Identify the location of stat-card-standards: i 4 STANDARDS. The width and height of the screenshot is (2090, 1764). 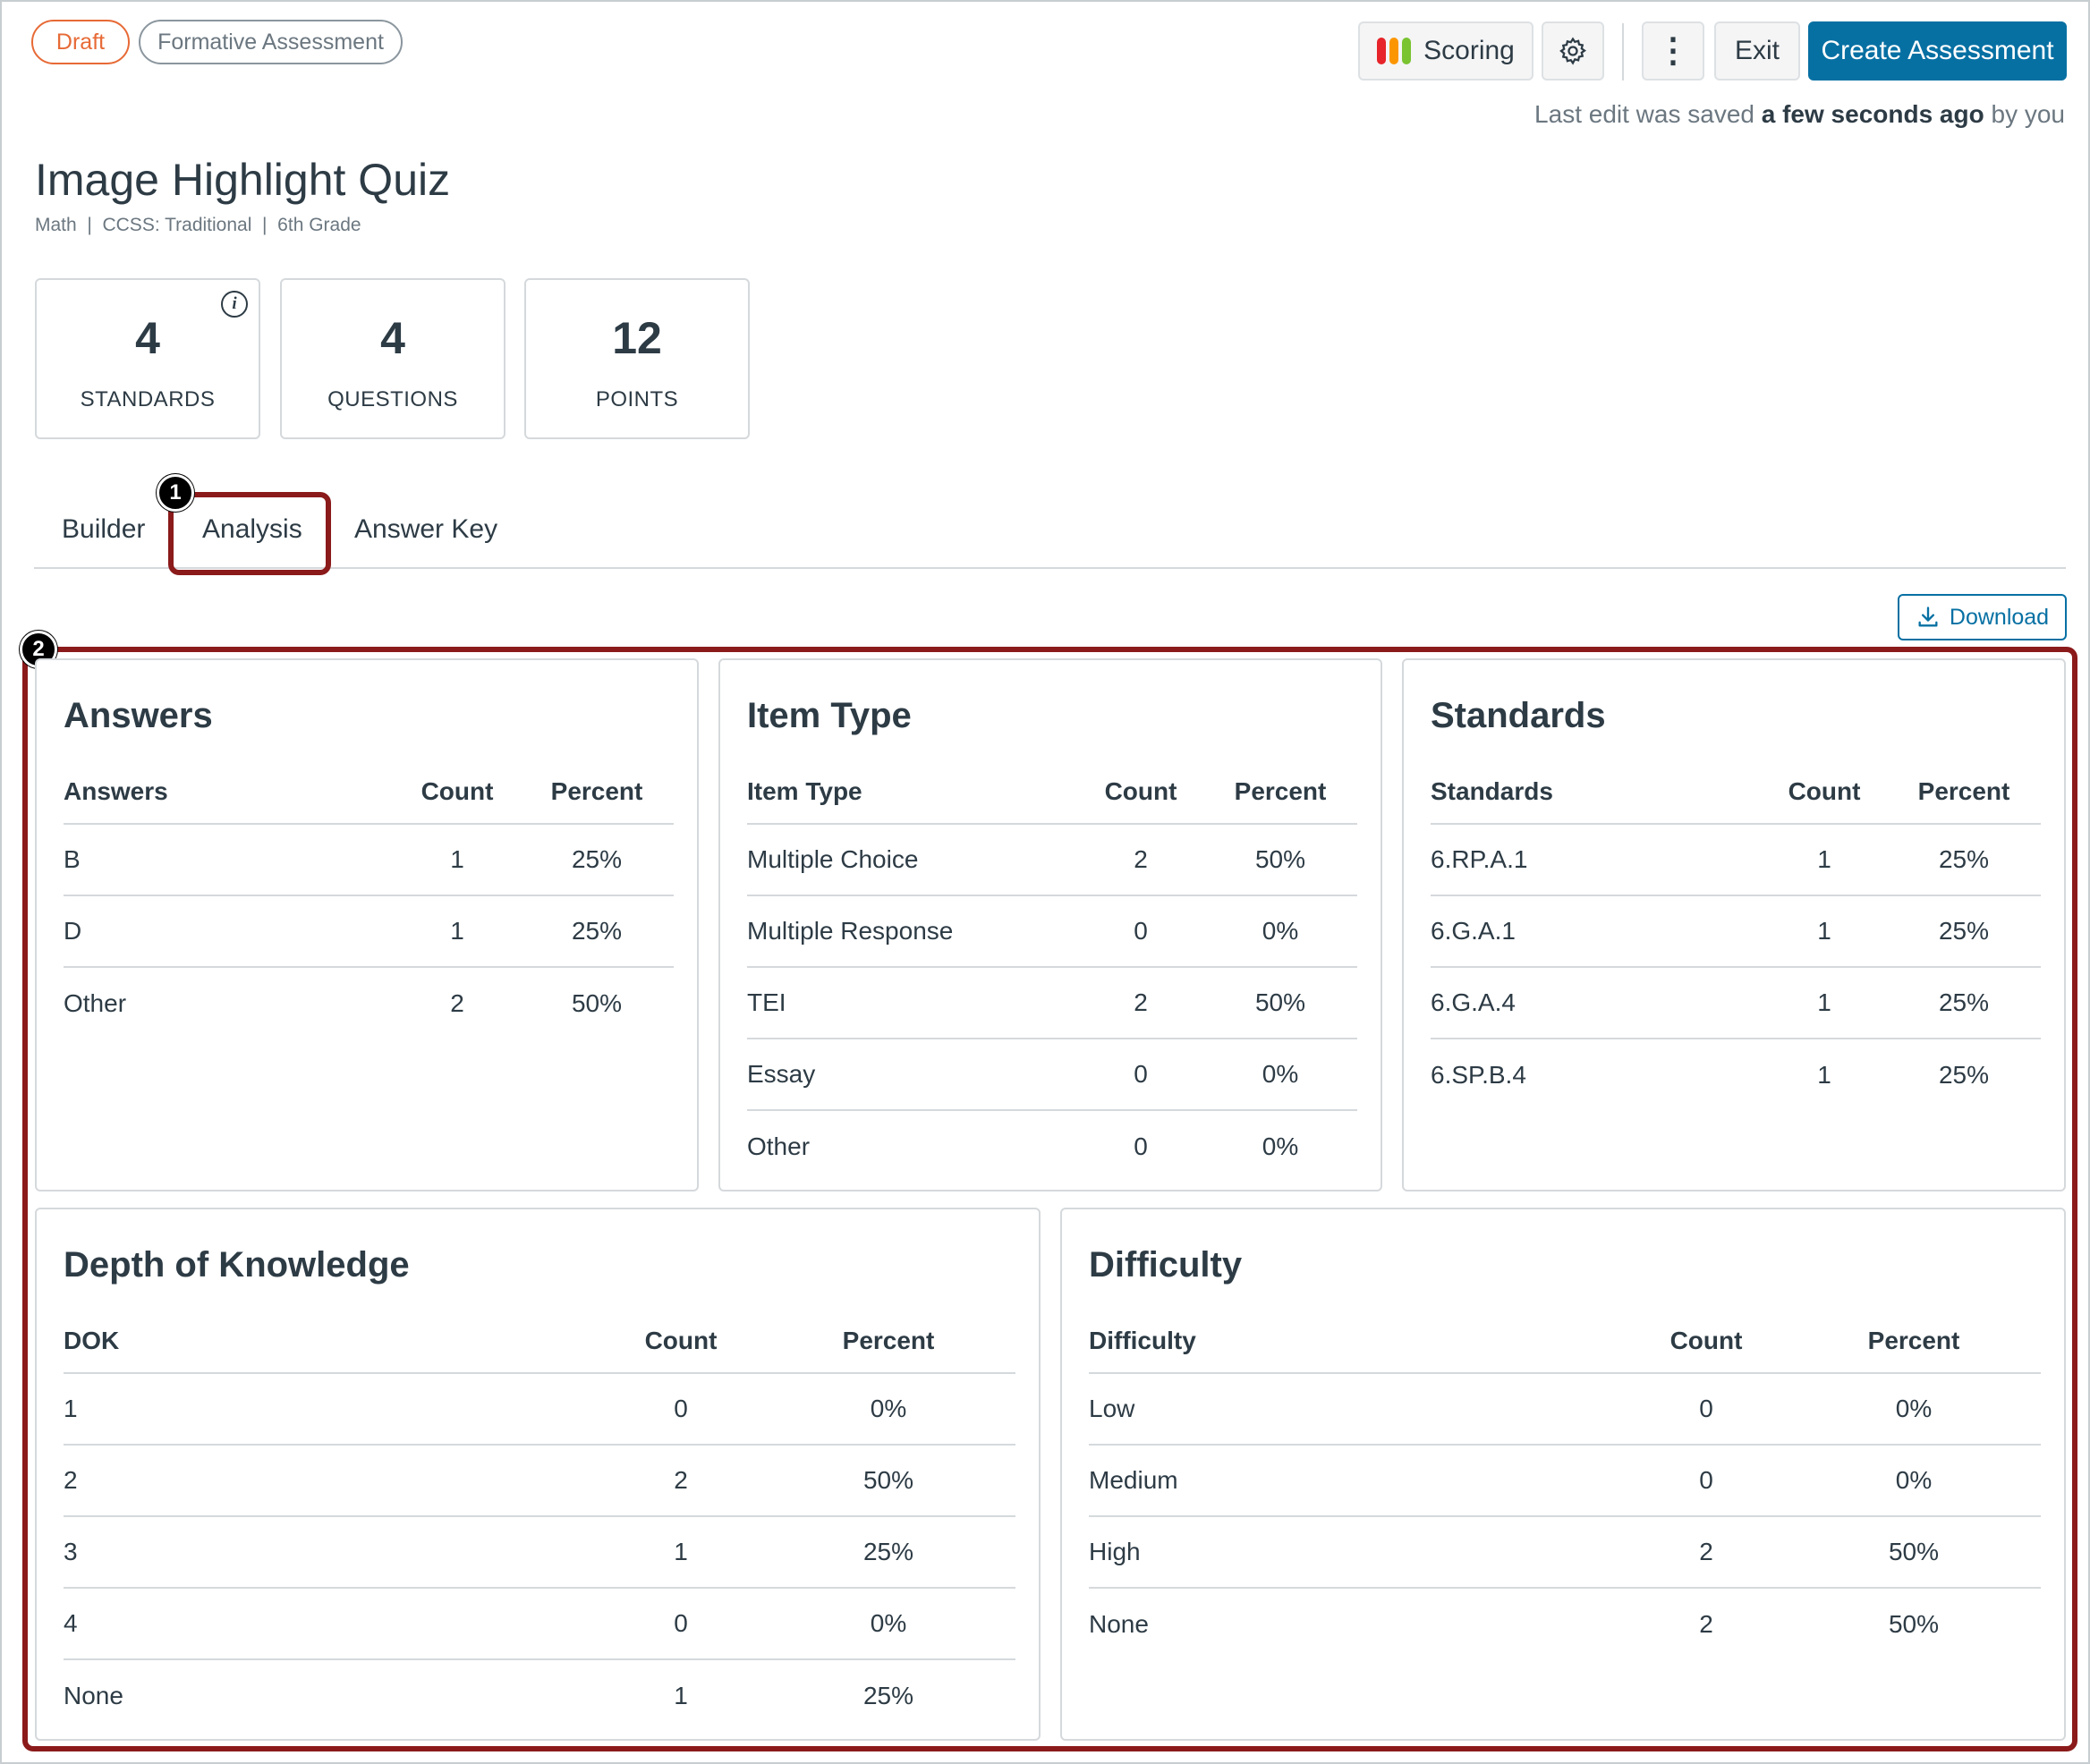
(148, 358).